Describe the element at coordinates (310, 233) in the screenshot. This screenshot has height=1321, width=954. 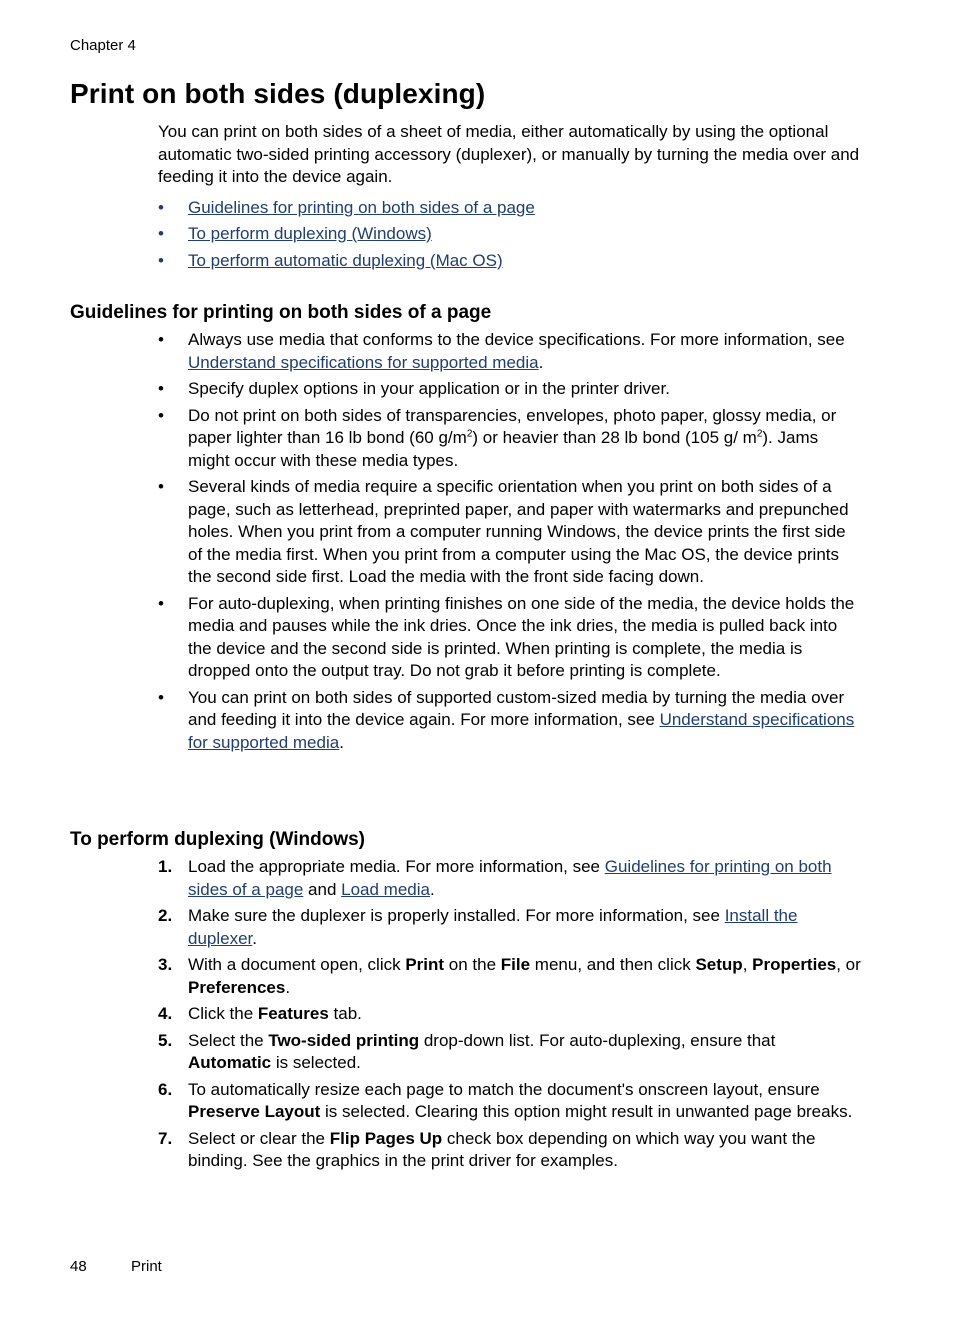
I see `link-duplexing-windows: To perform duplexing (Windows)` at that location.